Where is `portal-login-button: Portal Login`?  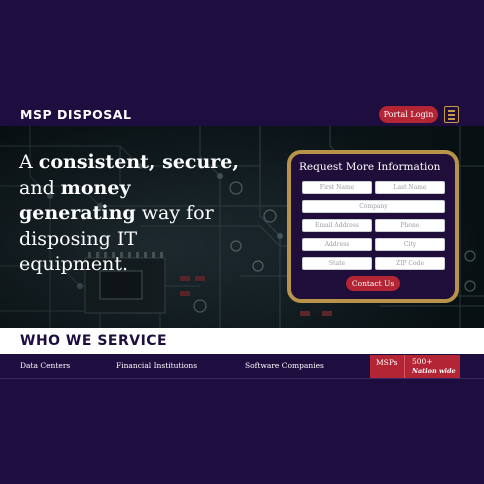 portal-login-button: Portal Login is located at coordinates (408, 114).